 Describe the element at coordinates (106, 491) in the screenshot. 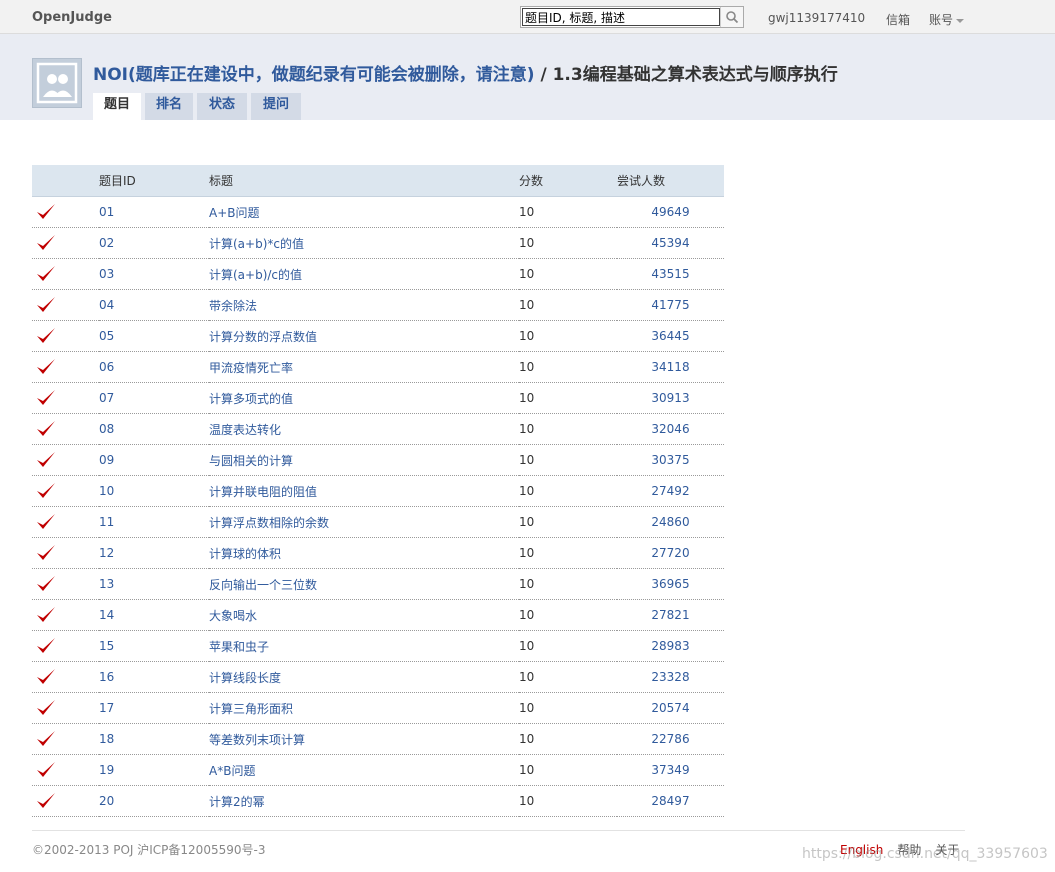

I see `problem-id-link: 10` at that location.